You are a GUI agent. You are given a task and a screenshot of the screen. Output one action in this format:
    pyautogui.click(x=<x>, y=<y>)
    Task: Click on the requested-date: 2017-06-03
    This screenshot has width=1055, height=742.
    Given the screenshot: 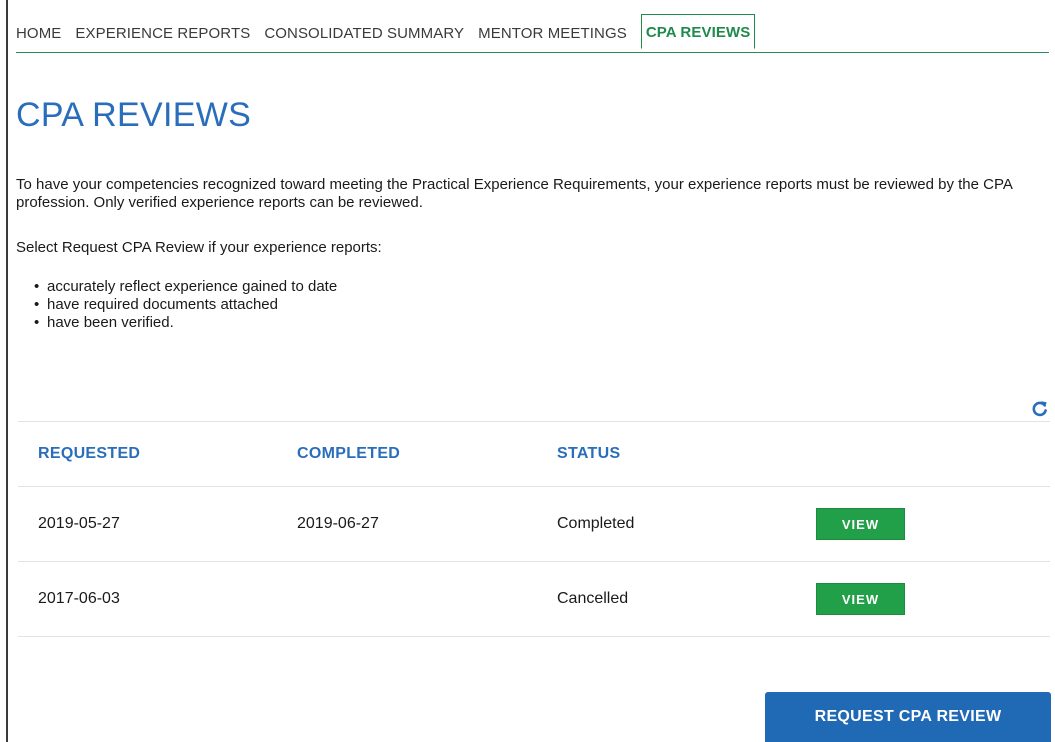 What is the action you would take?
    pyautogui.click(x=79, y=598)
    